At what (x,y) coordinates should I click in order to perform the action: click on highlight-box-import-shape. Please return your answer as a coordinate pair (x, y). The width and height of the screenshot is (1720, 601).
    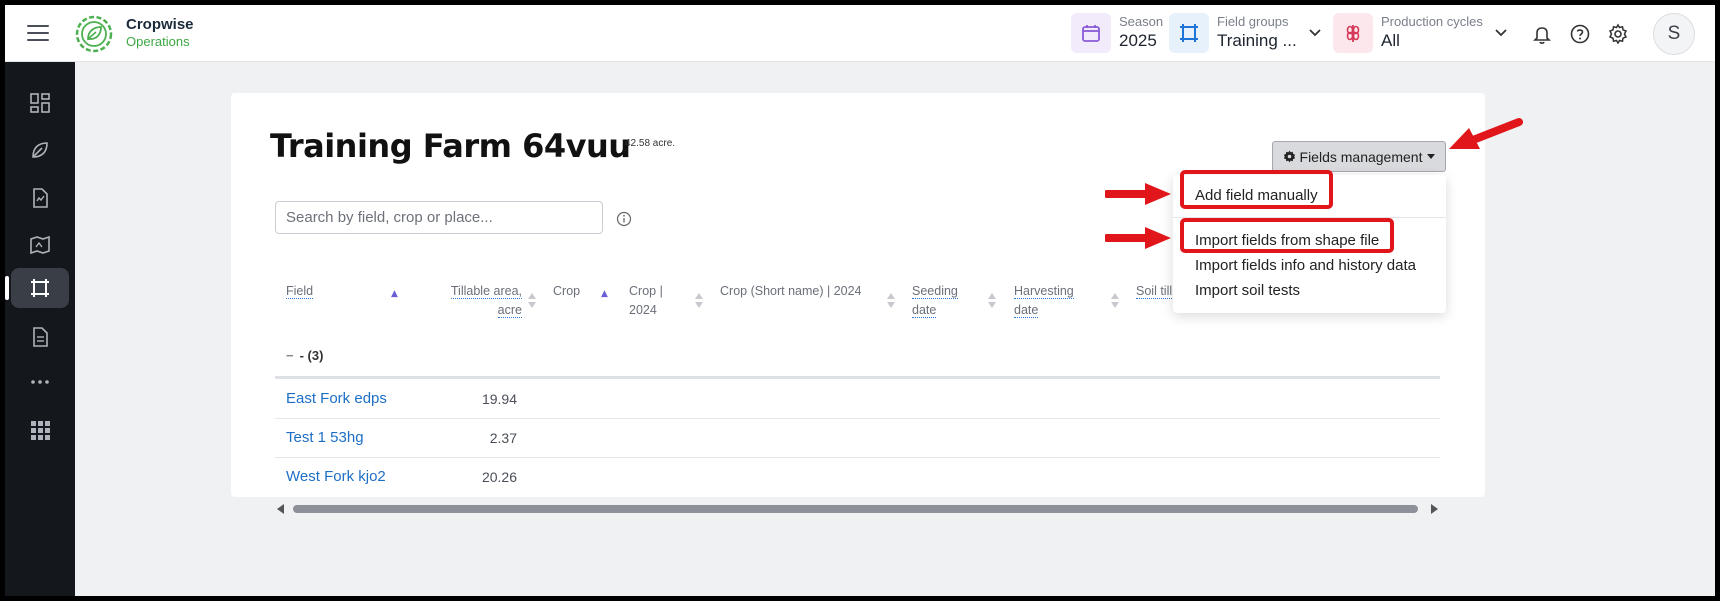
    Looking at the image, I should click on (1287, 235).